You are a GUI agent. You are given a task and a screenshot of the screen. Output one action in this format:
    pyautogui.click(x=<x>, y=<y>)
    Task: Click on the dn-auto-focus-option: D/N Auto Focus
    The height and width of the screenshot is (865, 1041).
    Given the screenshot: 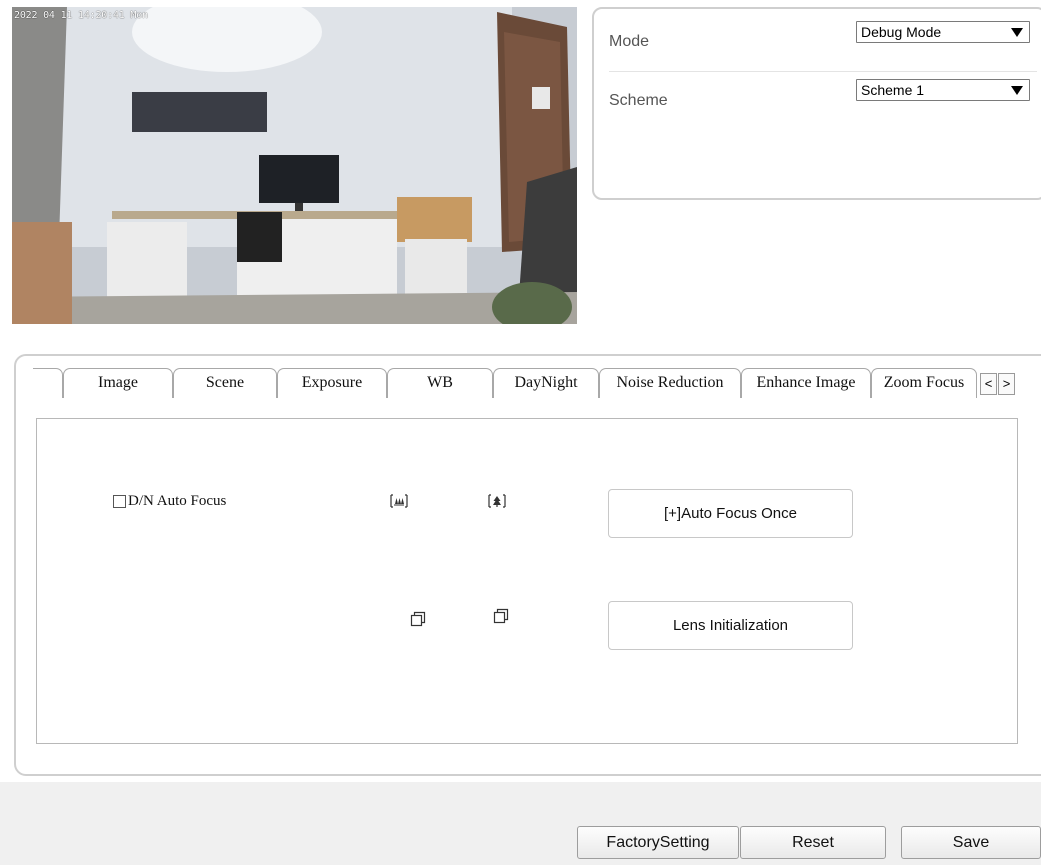 What is the action you would take?
    pyautogui.click(x=169, y=501)
    